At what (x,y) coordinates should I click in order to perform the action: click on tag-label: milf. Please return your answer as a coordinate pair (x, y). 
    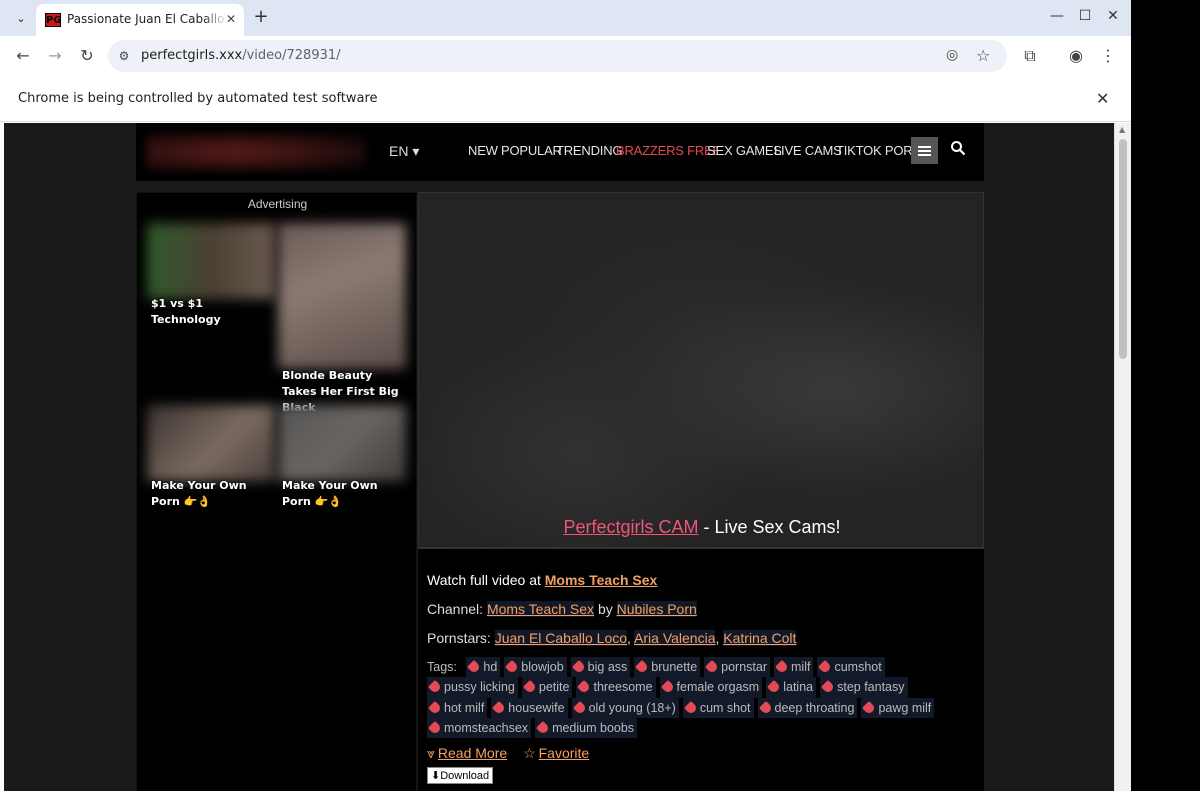
    Looking at the image, I should click on (801, 667).